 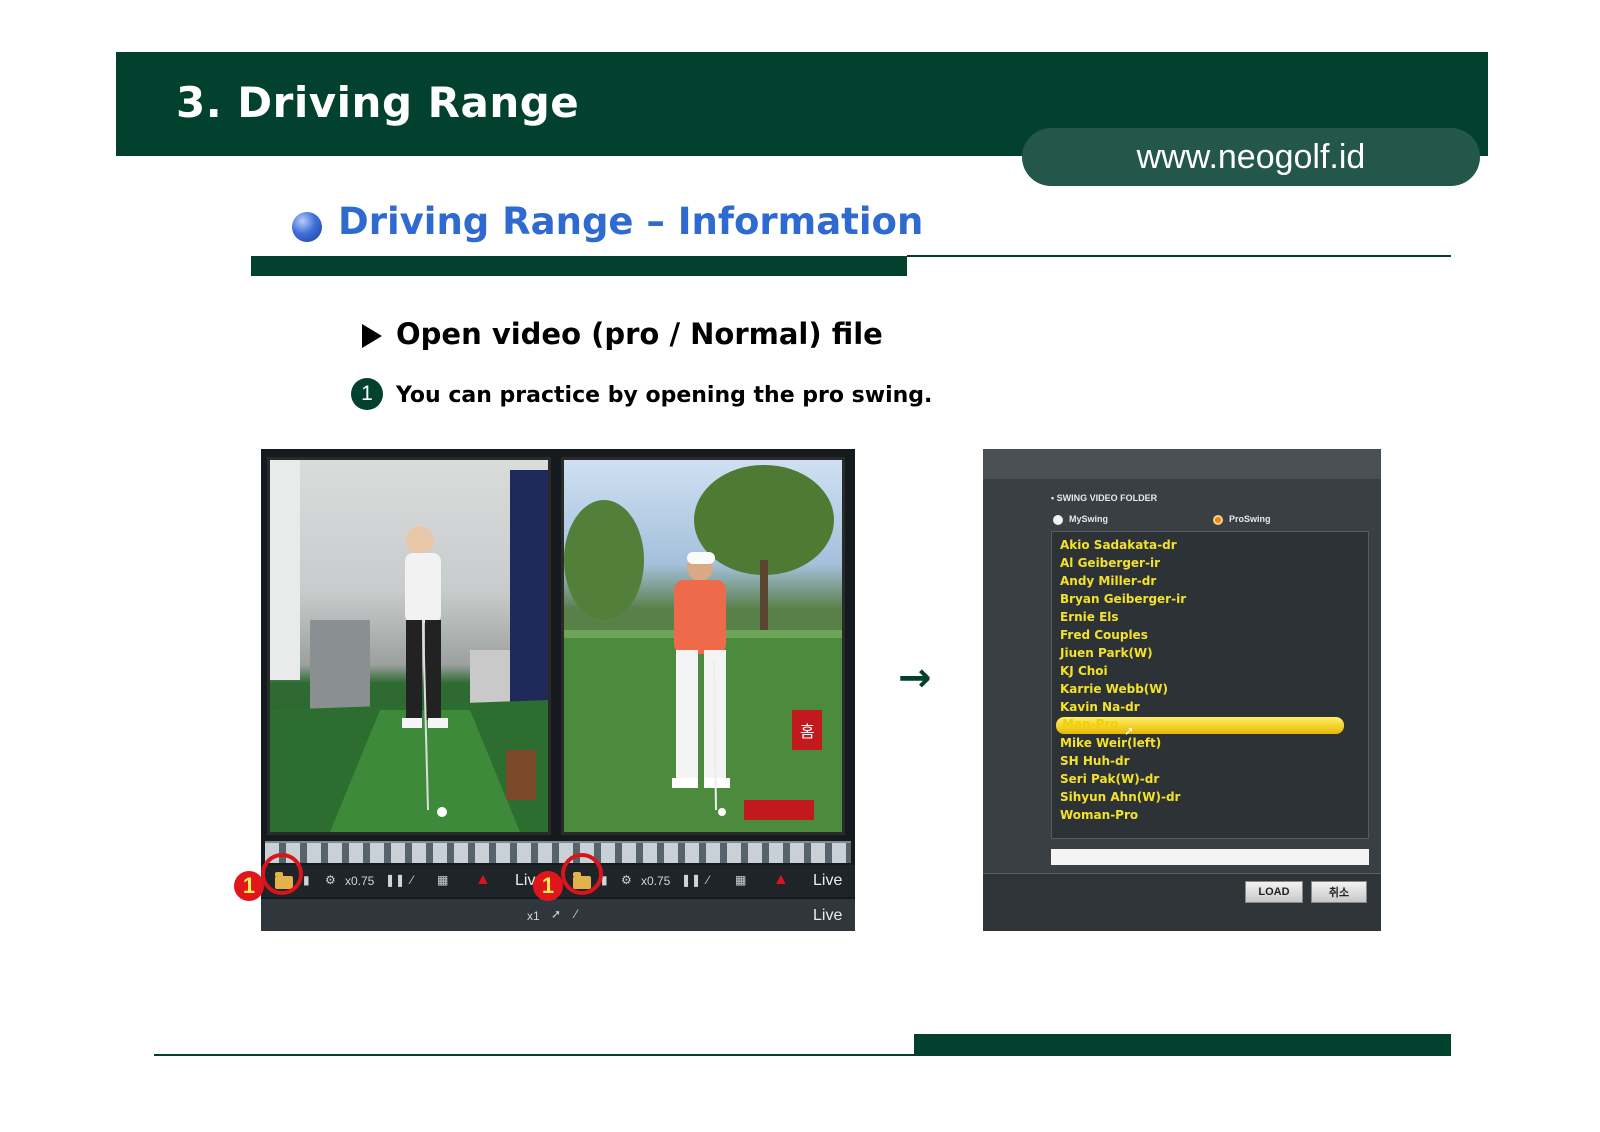 What do you see at coordinates (1100, 707) in the screenshot?
I see `list-item: Kavin Na-dr` at bounding box center [1100, 707].